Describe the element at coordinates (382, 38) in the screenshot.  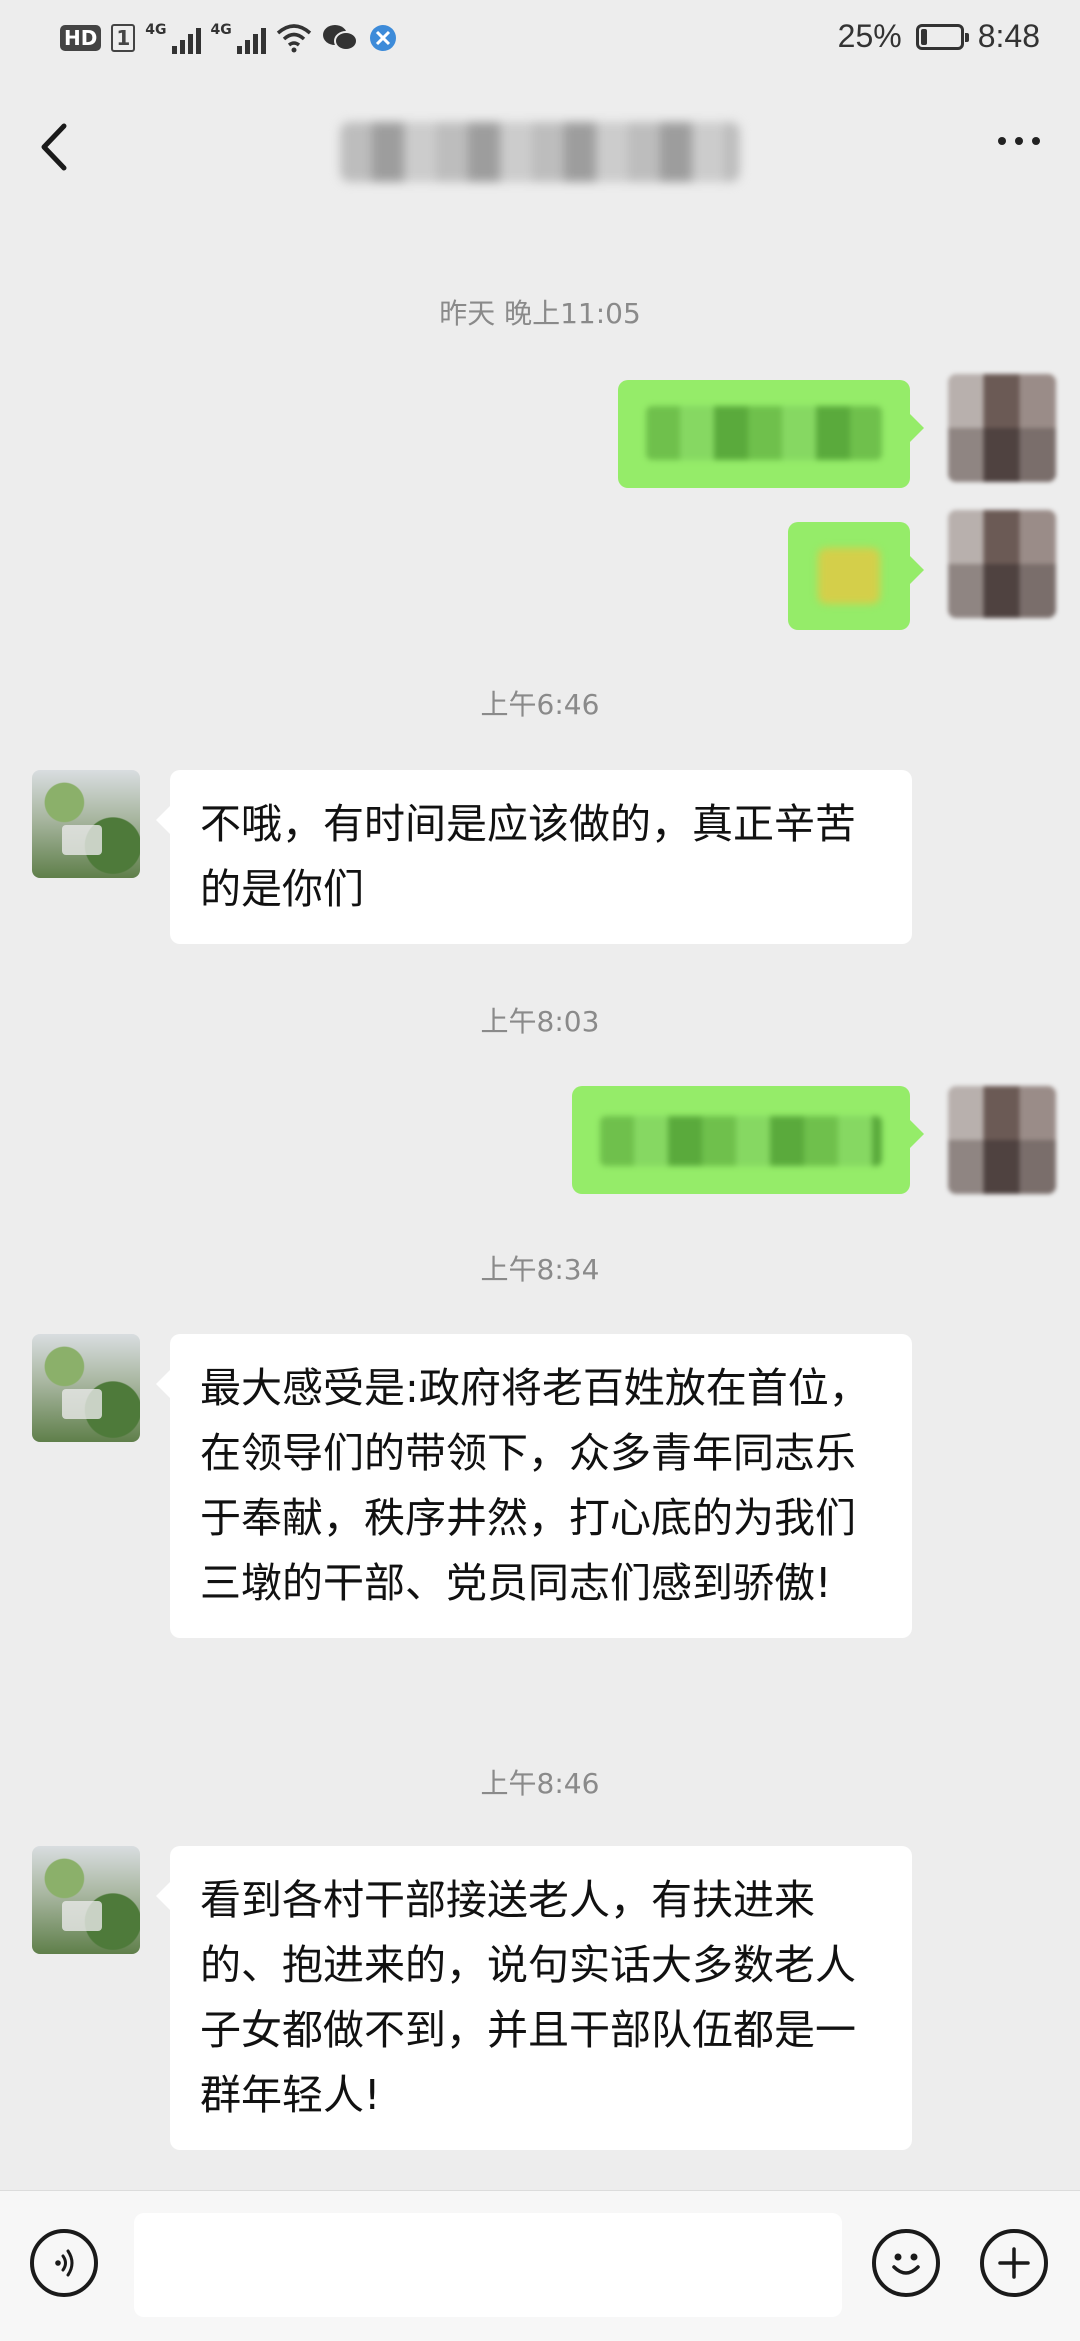
I see `browser-icon` at that location.